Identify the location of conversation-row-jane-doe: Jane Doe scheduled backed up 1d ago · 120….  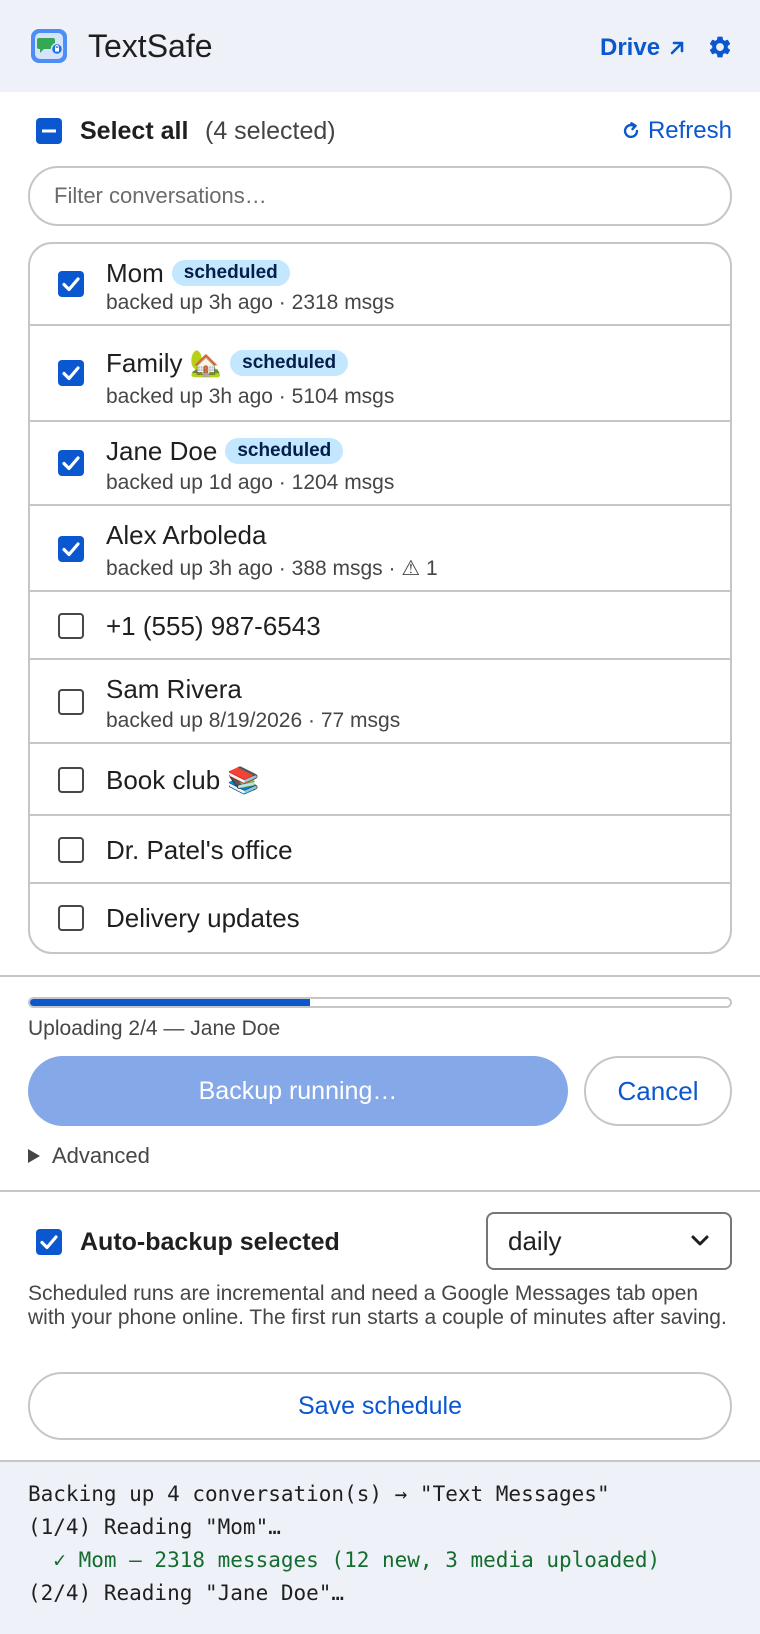
(380, 464).